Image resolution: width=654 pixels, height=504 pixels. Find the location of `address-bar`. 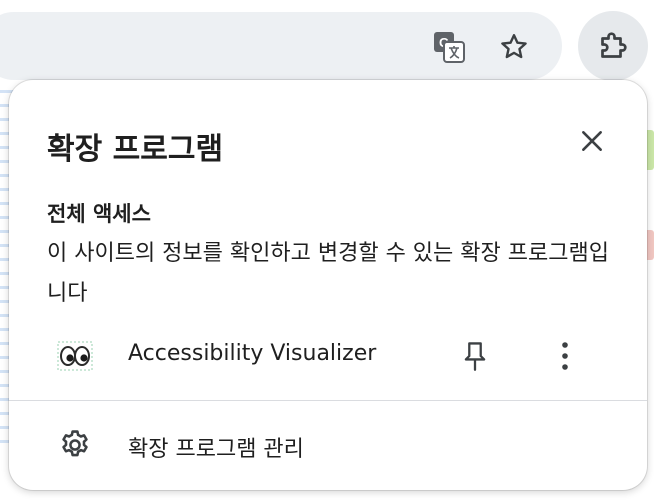

address-bar is located at coordinates (281, 46).